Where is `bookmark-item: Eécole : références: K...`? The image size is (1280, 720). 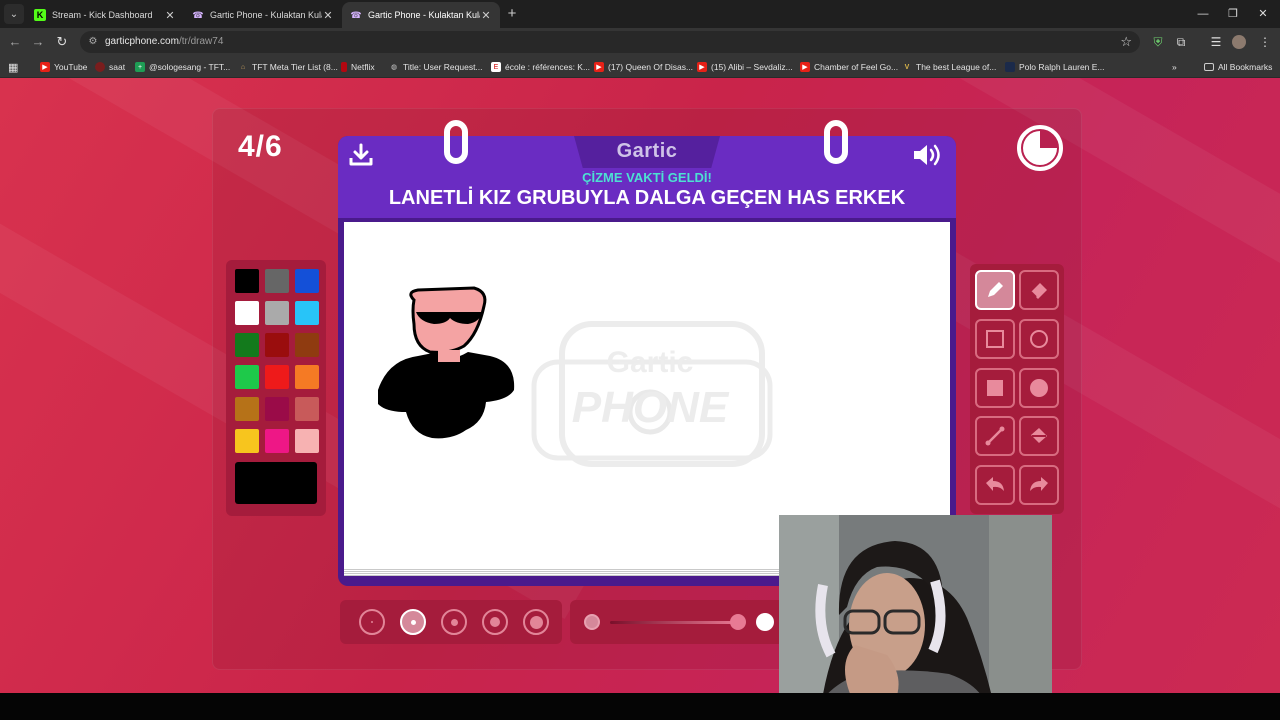
bookmark-item: Eécole : références: K... is located at coordinates (540, 67).